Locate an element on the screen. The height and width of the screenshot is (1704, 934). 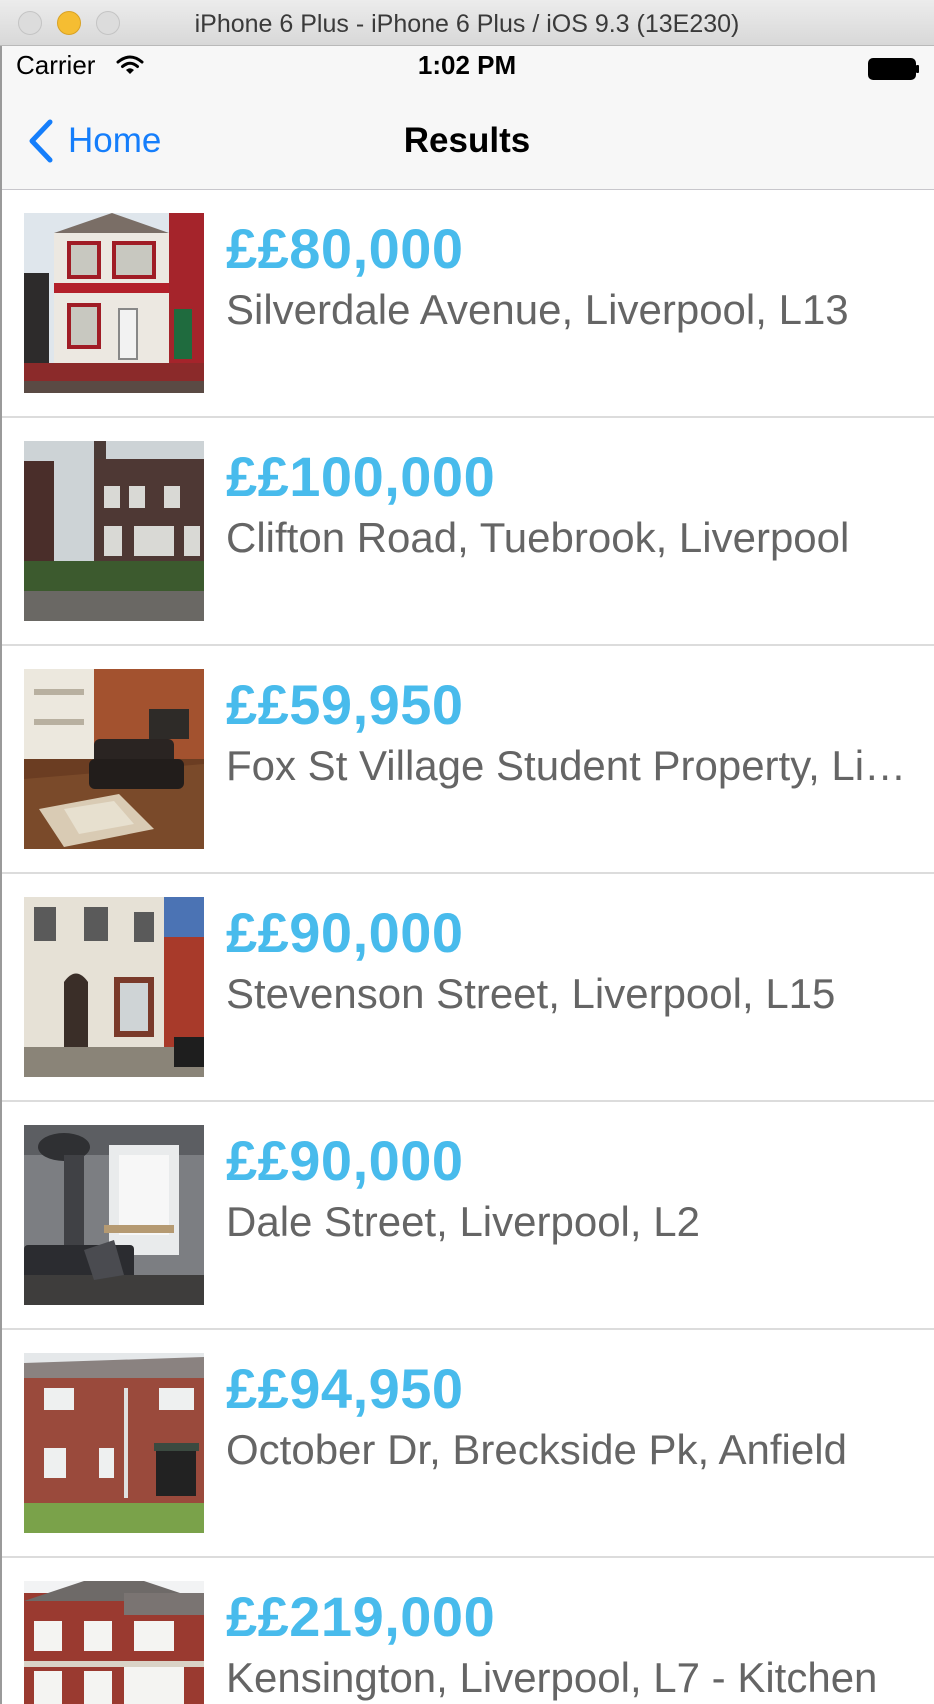
address-label: Clifton Road, Tuebrook, Liverpool is located at coordinates (538, 537).